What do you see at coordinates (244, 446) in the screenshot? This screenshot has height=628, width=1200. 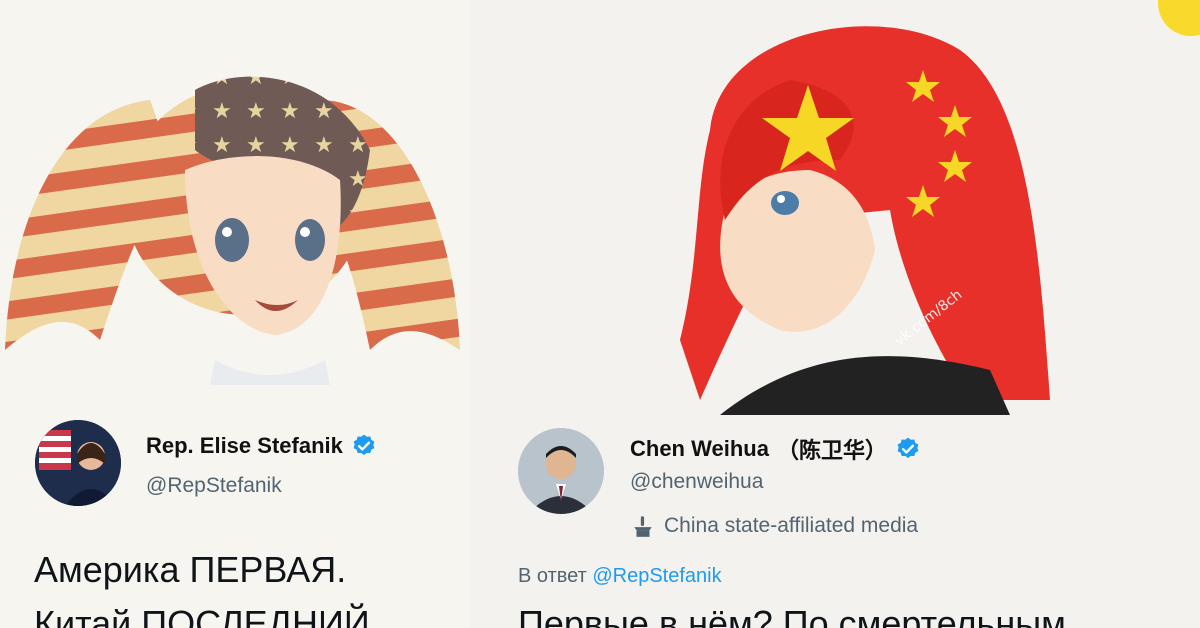 I see `author-name: Rep. Elise Stefanik` at bounding box center [244, 446].